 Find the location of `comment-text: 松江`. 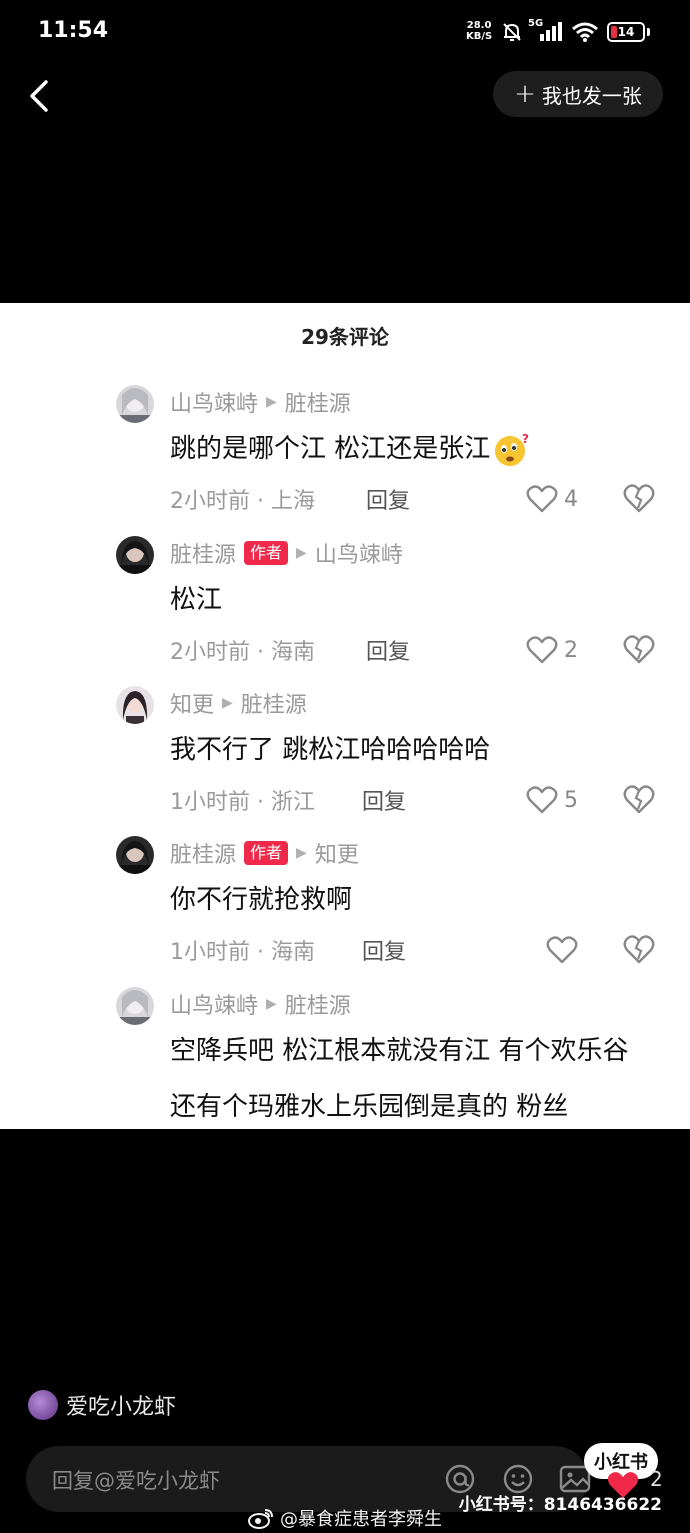

comment-text: 松江 is located at coordinates (196, 600).